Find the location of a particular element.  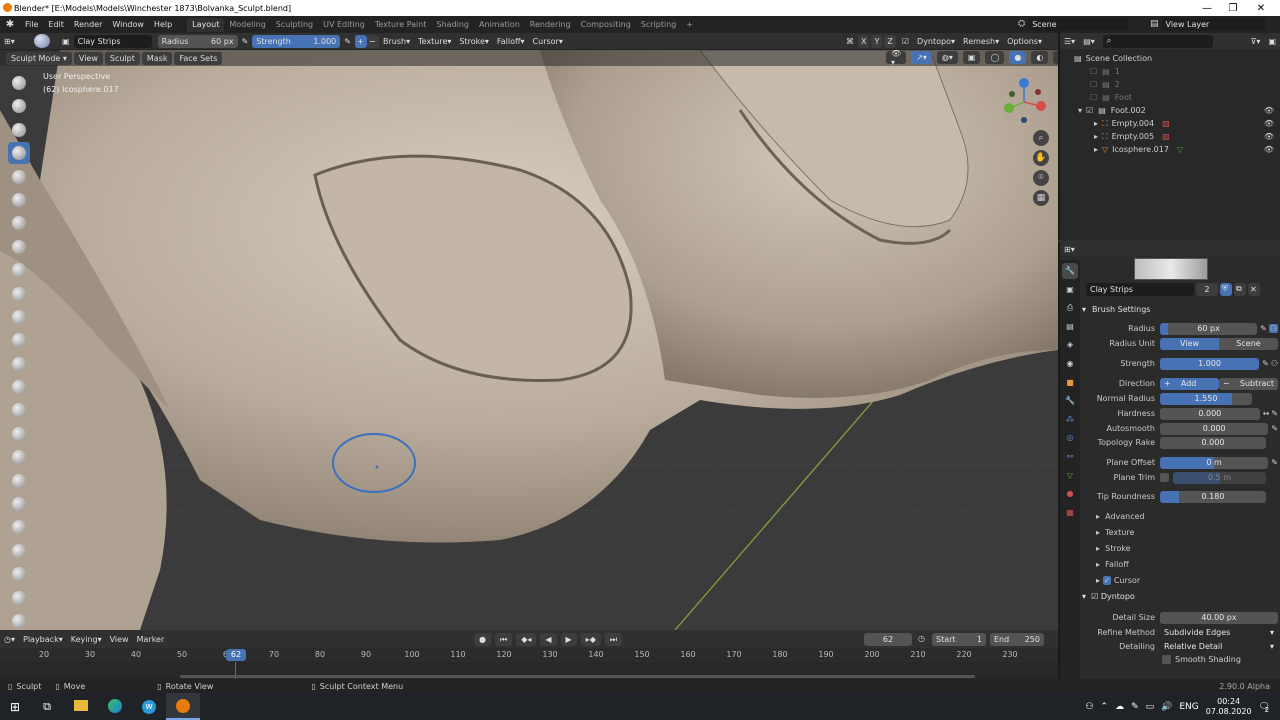

cursor-subpanel: ▸ ✓ Cursor is located at coordinates (1118, 580).